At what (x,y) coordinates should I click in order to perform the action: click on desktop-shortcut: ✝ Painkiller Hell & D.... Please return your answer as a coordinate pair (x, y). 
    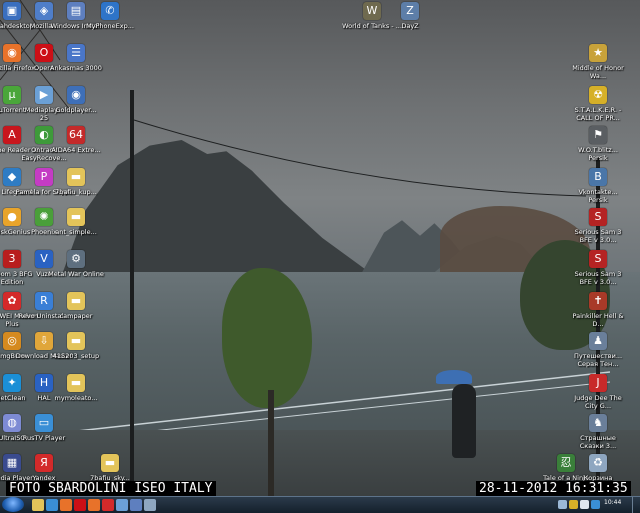
    Looking at the image, I should click on (598, 310).